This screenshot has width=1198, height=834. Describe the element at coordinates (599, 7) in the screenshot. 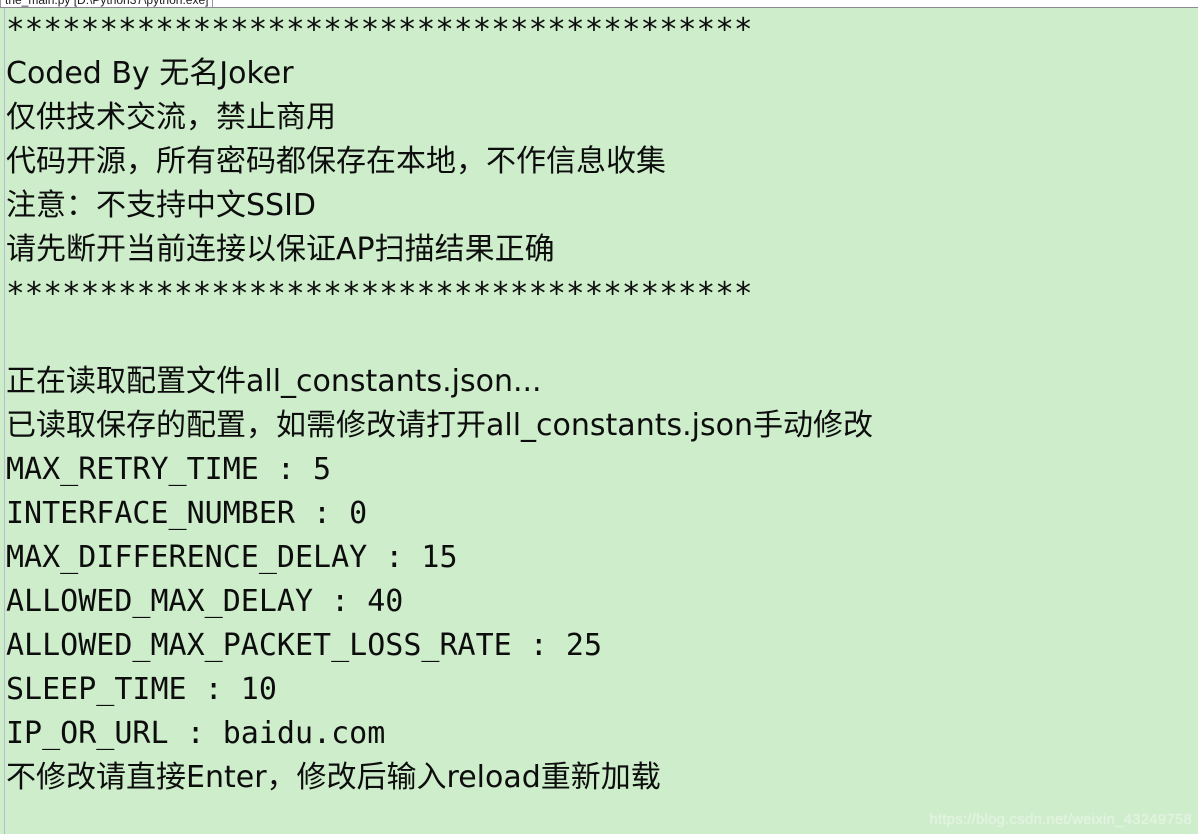

I see `tab-separator-line` at that location.